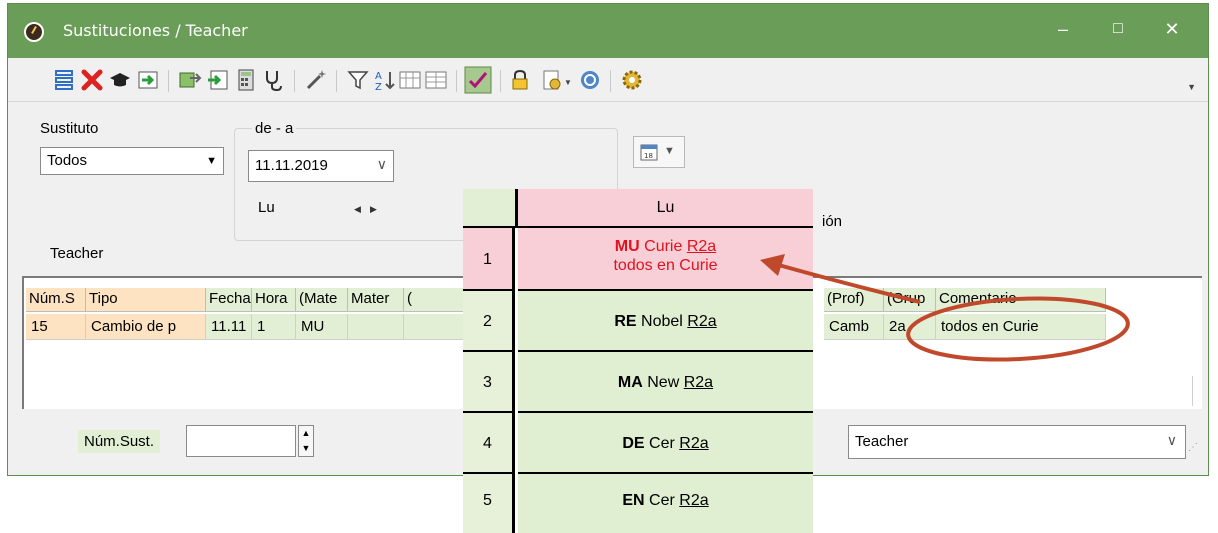 This screenshot has height=533, width=1218. I want to click on num-sust-label: Núm.Sust., so click(119, 441).